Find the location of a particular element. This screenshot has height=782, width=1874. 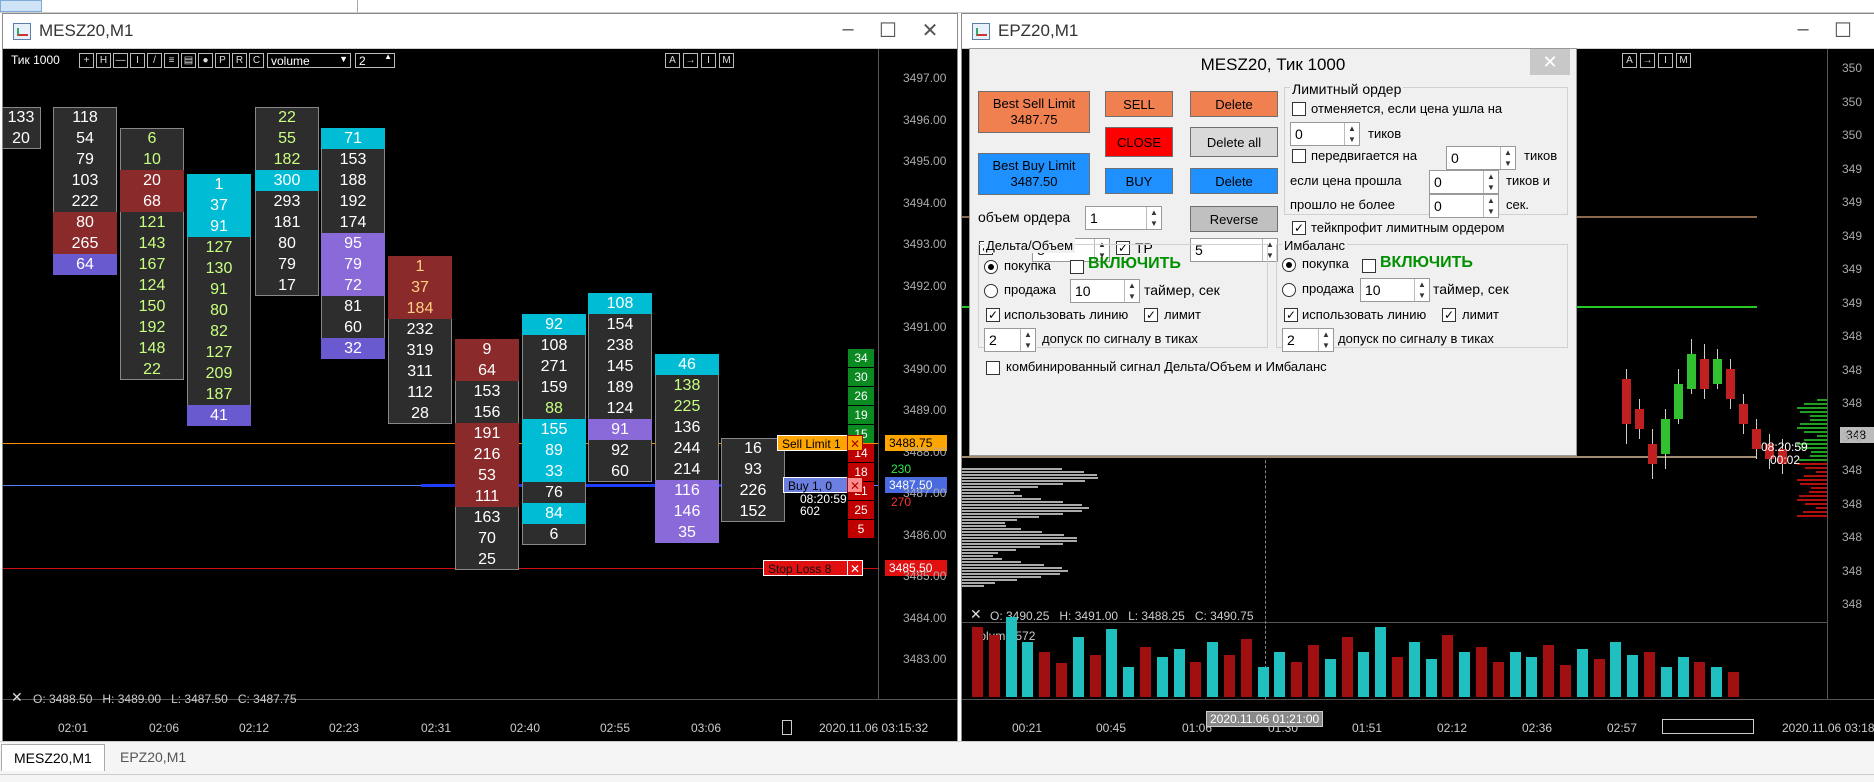

best-sell-limit-button: Best Sell Limit 3487.75 is located at coordinates (1034, 112).